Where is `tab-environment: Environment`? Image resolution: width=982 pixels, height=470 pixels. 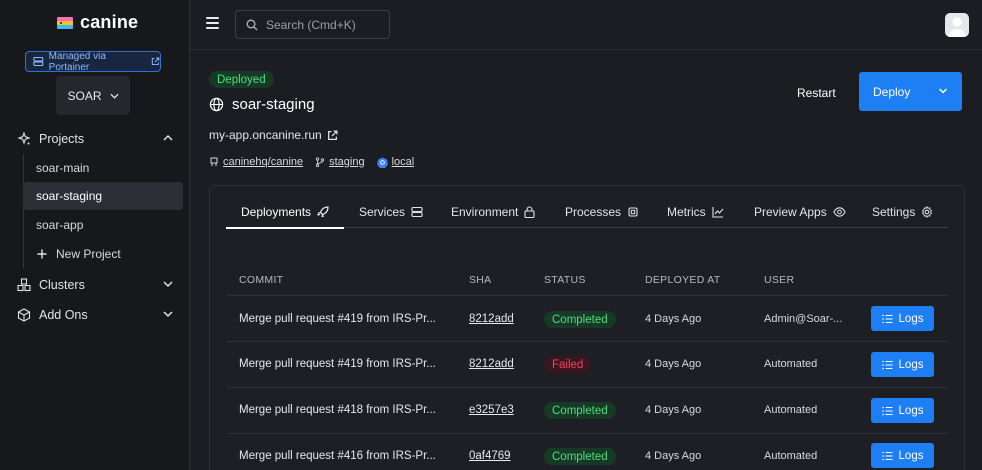 tab-environment: Environment is located at coordinates (493, 212).